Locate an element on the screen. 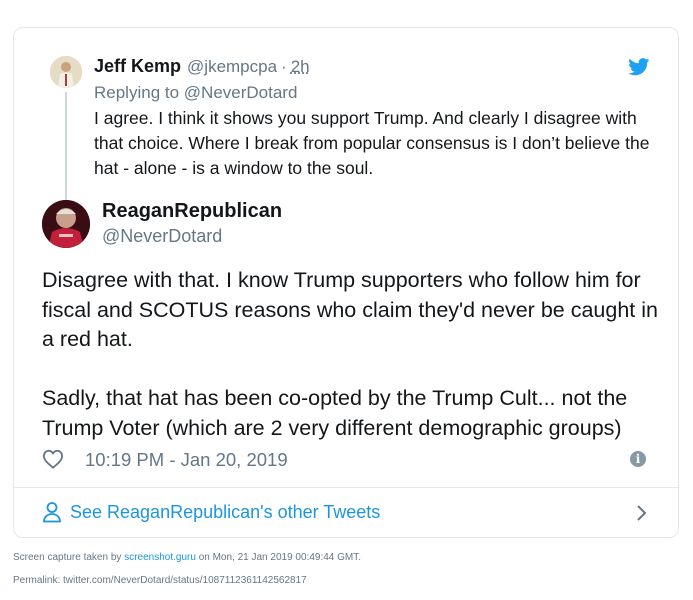 This screenshot has width=693, height=600. person-icon is located at coordinates (52, 512).